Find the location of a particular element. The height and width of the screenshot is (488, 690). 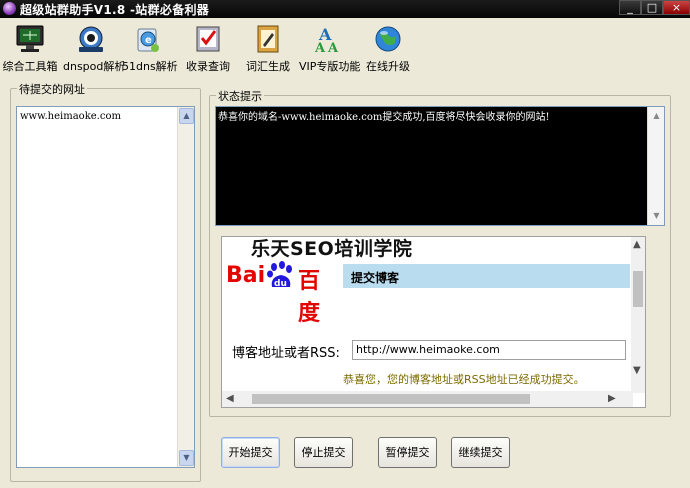

window-title: 超级站群助手V1.8 -站群必备利器 is located at coordinates (115, 10).